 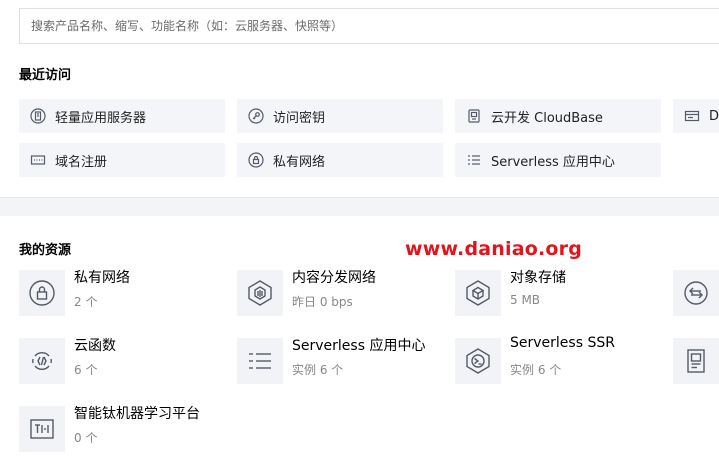 What do you see at coordinates (474, 116) in the screenshot?
I see `cloudbase-icon` at bounding box center [474, 116].